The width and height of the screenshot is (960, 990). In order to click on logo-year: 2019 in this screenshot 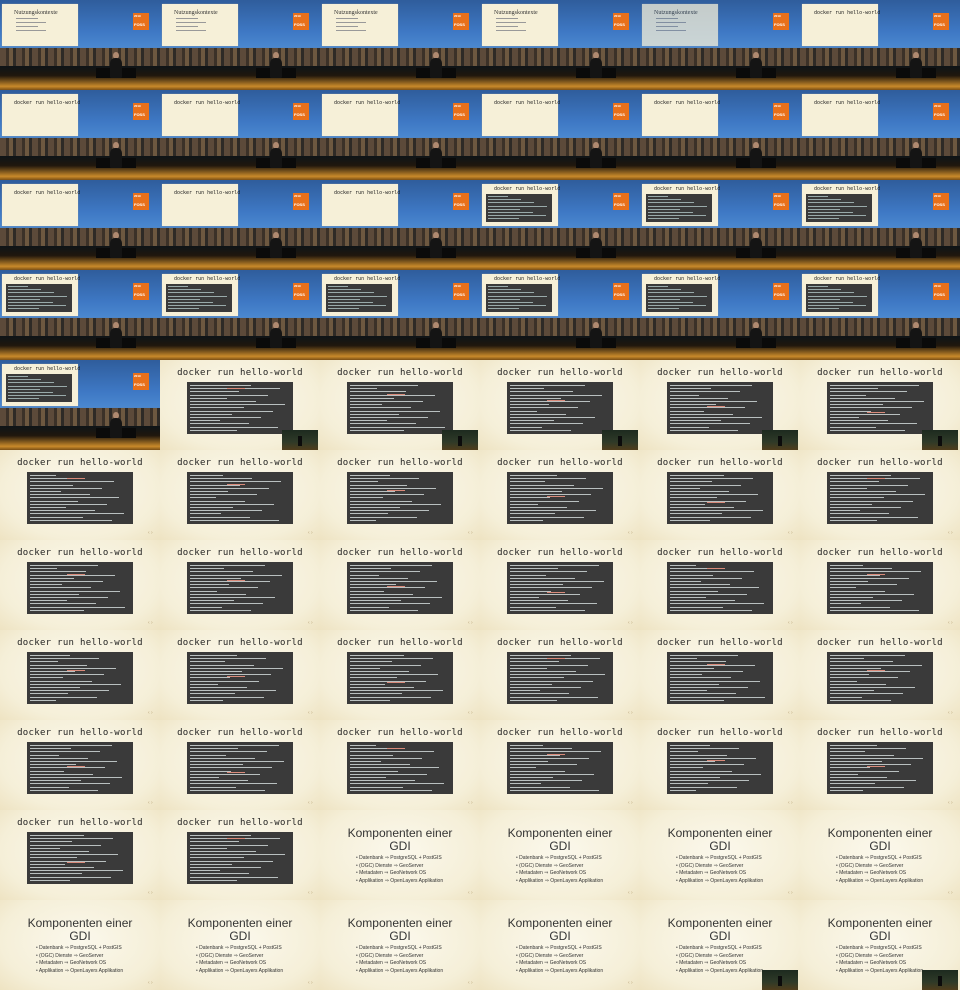, I will do `click(777, 286)`.